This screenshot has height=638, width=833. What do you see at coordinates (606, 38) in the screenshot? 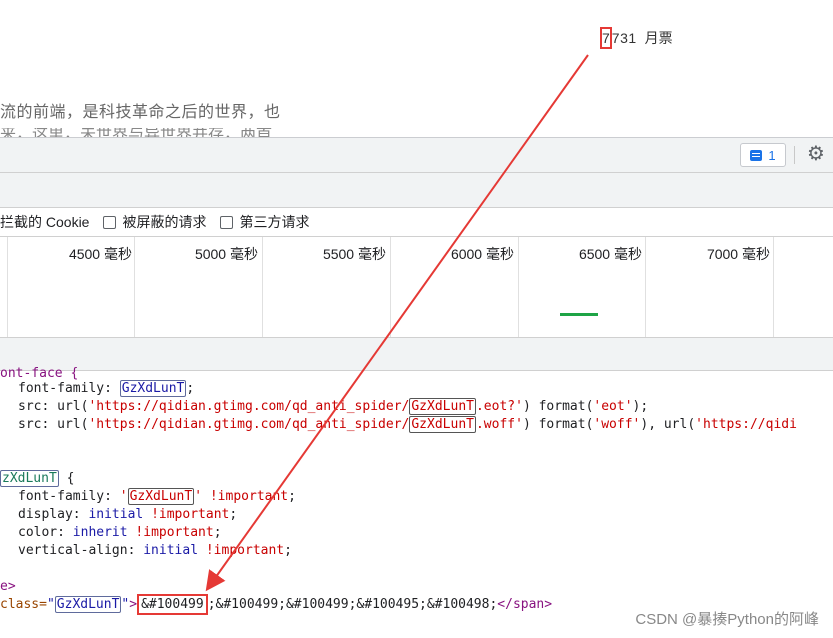
I see `highlighted-digit: 7` at bounding box center [606, 38].